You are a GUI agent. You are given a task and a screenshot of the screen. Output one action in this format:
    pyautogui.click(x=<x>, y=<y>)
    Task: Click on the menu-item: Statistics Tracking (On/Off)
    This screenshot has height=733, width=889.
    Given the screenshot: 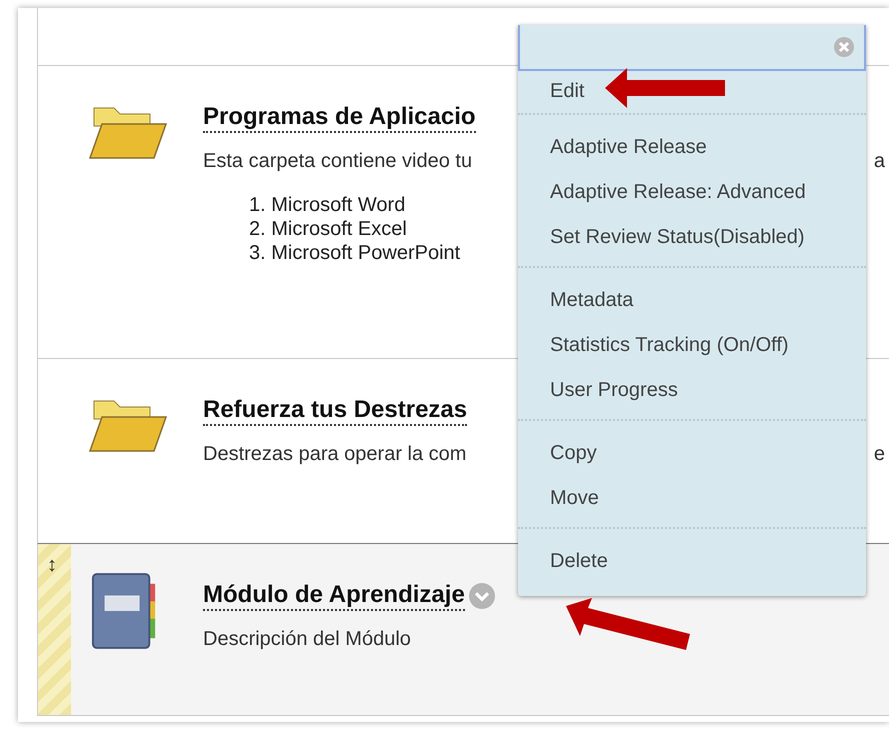 What is the action you would take?
    pyautogui.click(x=692, y=345)
    